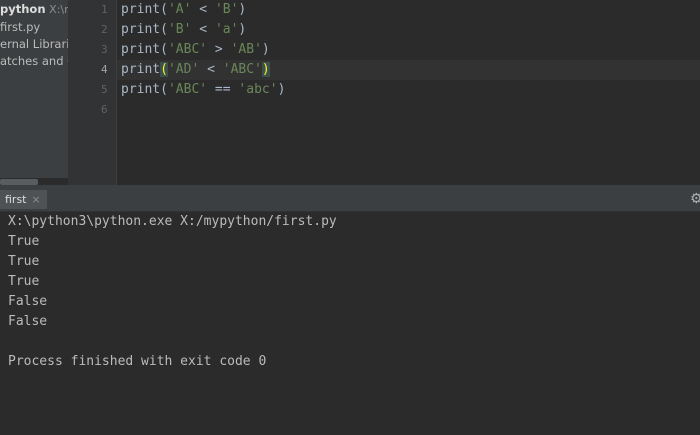 The width and height of the screenshot is (700, 435). I want to click on code-operator: ==, so click(223, 89).